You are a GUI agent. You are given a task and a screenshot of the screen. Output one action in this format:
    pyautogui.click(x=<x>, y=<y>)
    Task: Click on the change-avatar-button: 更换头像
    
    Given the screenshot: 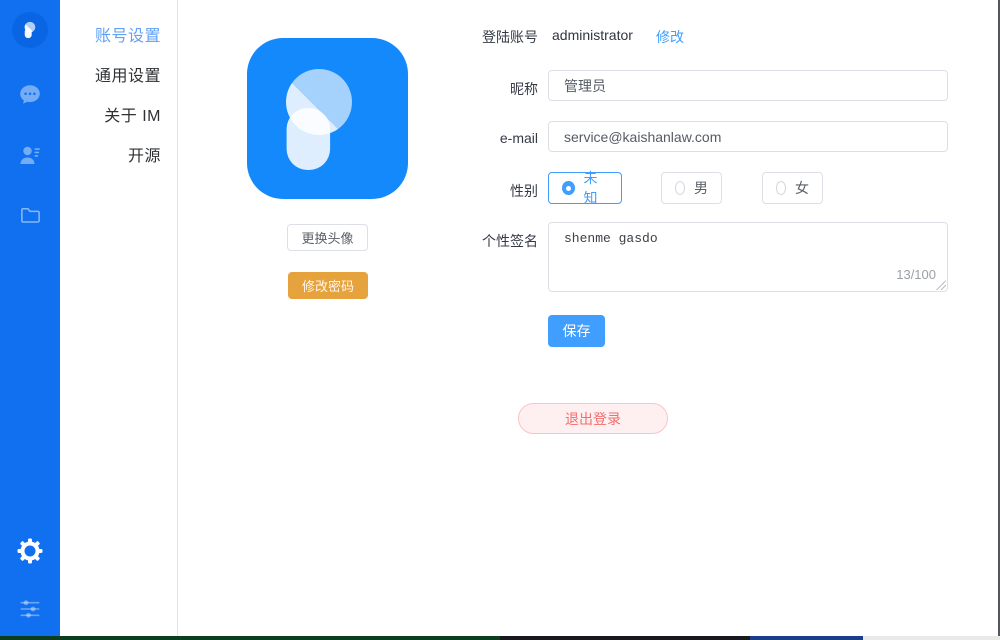 What is the action you would take?
    pyautogui.click(x=327, y=237)
    